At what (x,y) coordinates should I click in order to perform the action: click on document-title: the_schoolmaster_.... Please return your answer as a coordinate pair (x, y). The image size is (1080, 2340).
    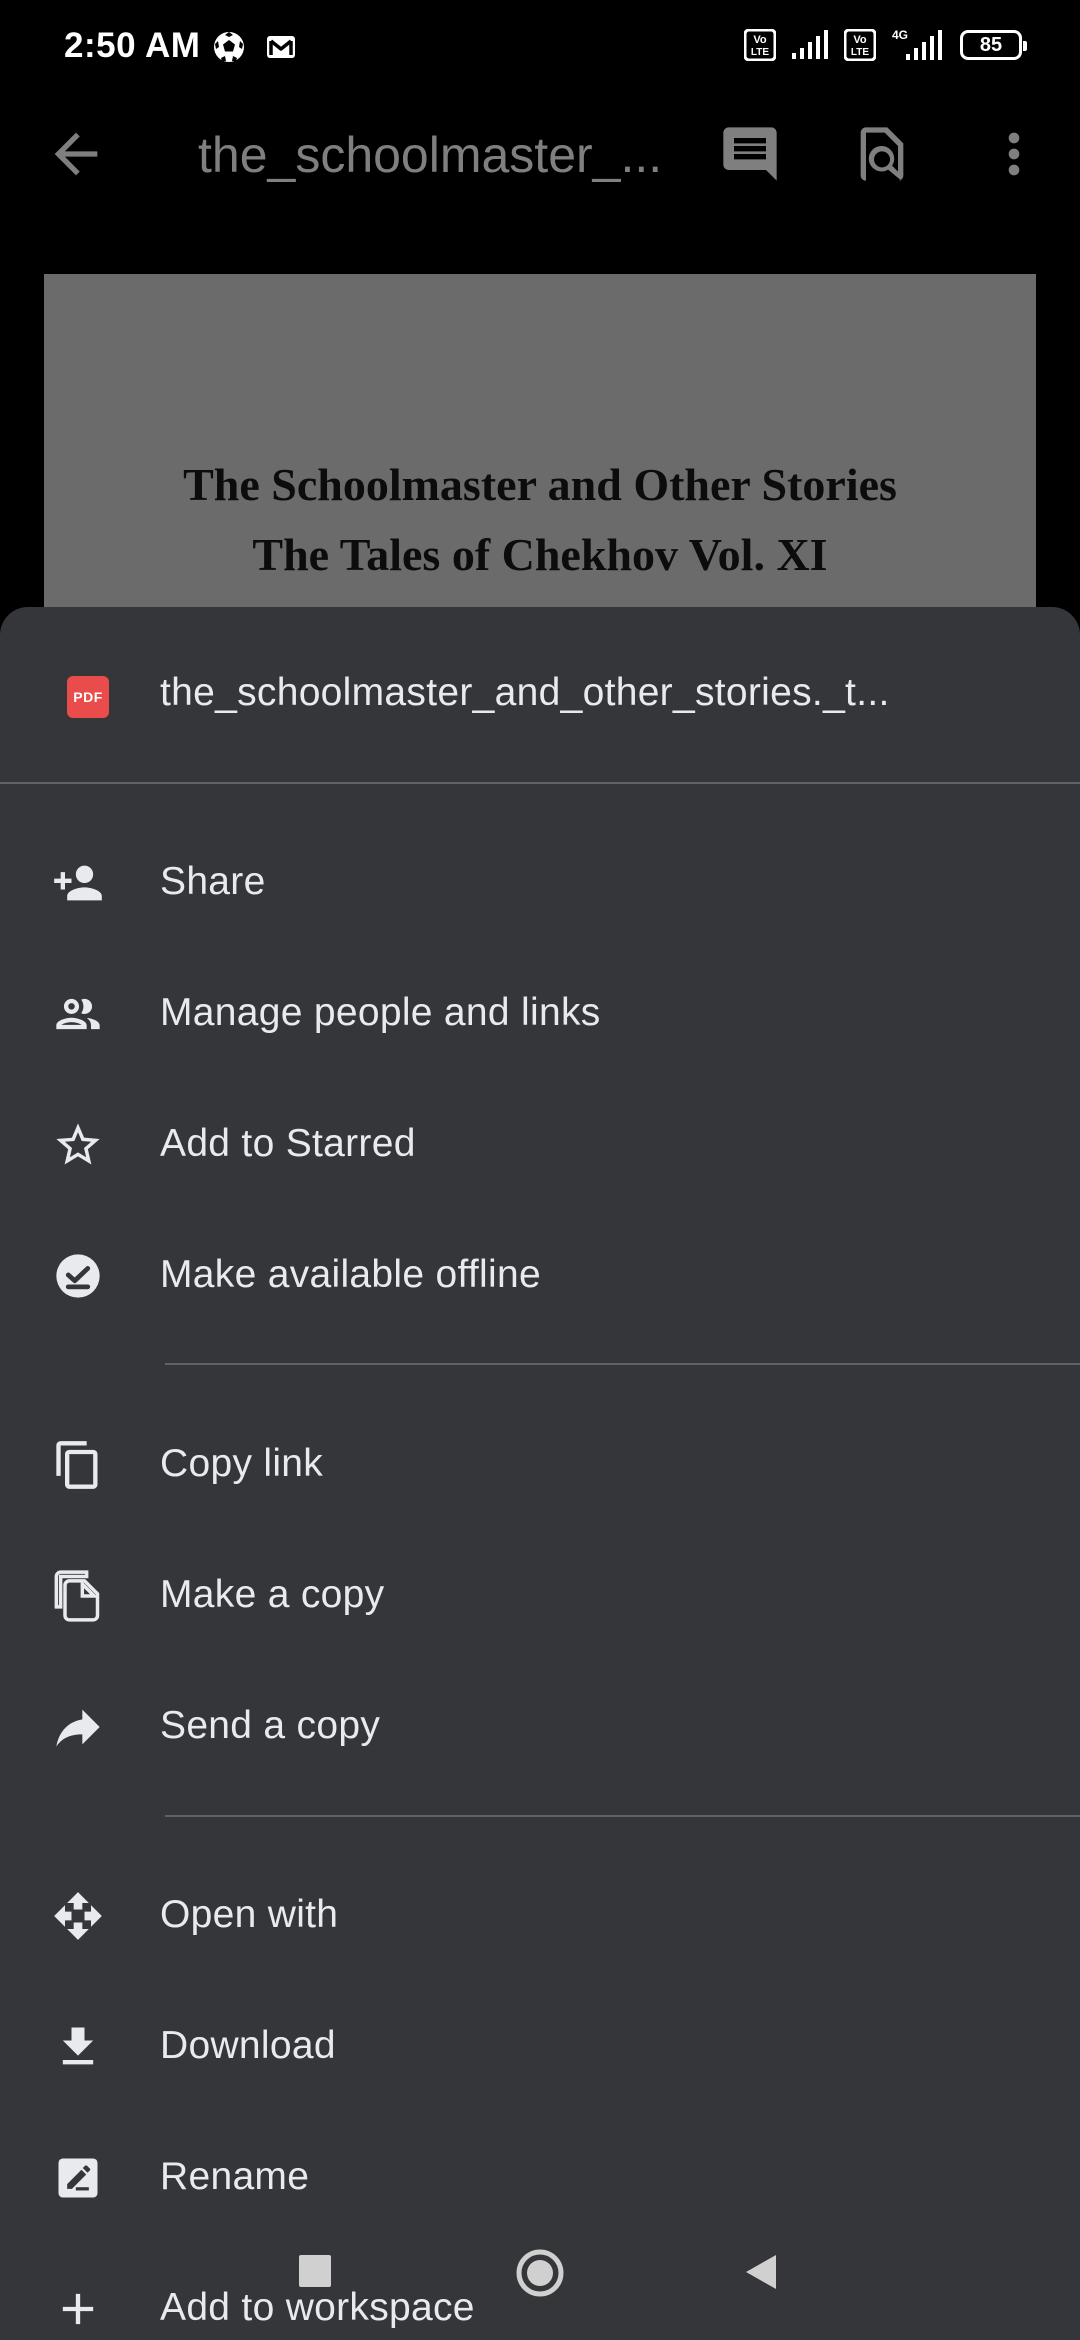
    Looking at the image, I should click on (430, 155).